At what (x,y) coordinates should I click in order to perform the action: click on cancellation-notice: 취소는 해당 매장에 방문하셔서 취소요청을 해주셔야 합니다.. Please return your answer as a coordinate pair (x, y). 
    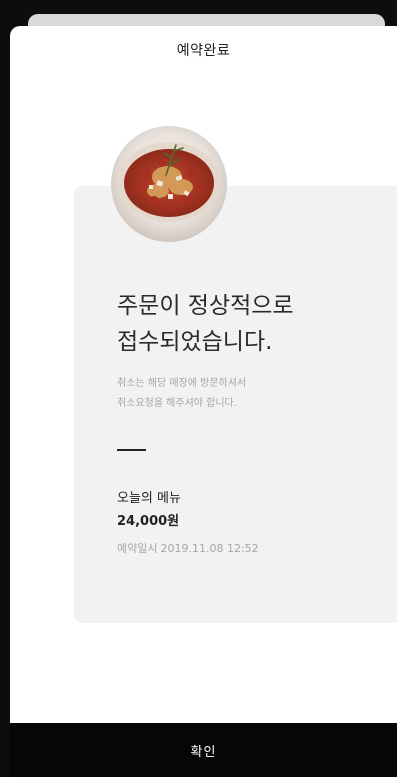
    Looking at the image, I should click on (237, 394).